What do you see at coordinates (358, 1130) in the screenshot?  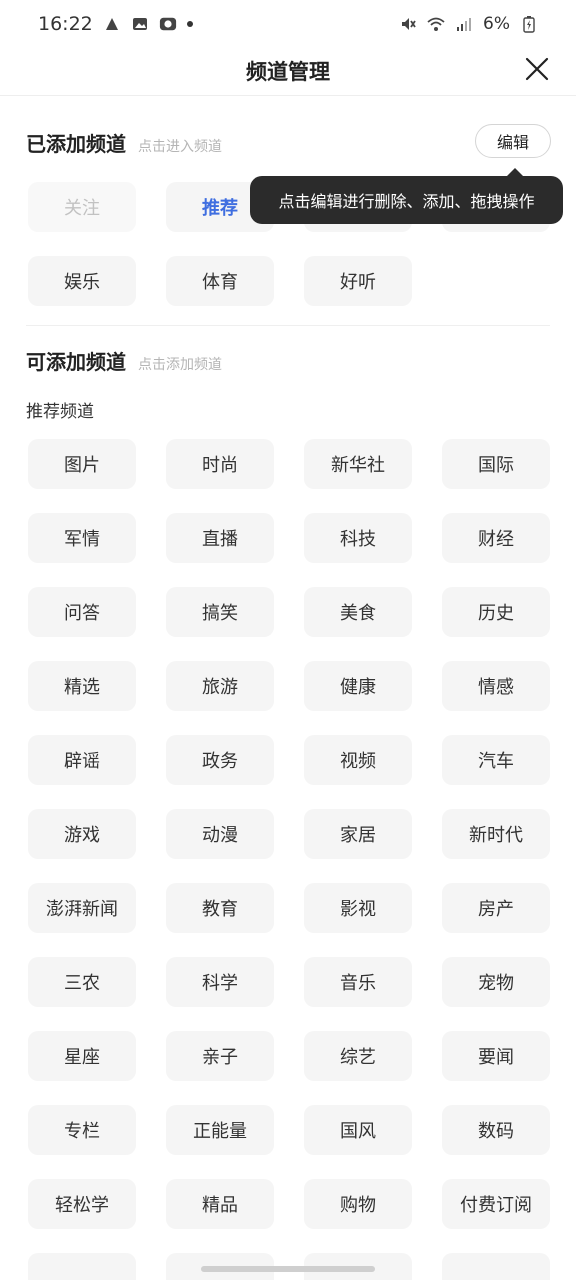 I see `channel-chip: 国风` at bounding box center [358, 1130].